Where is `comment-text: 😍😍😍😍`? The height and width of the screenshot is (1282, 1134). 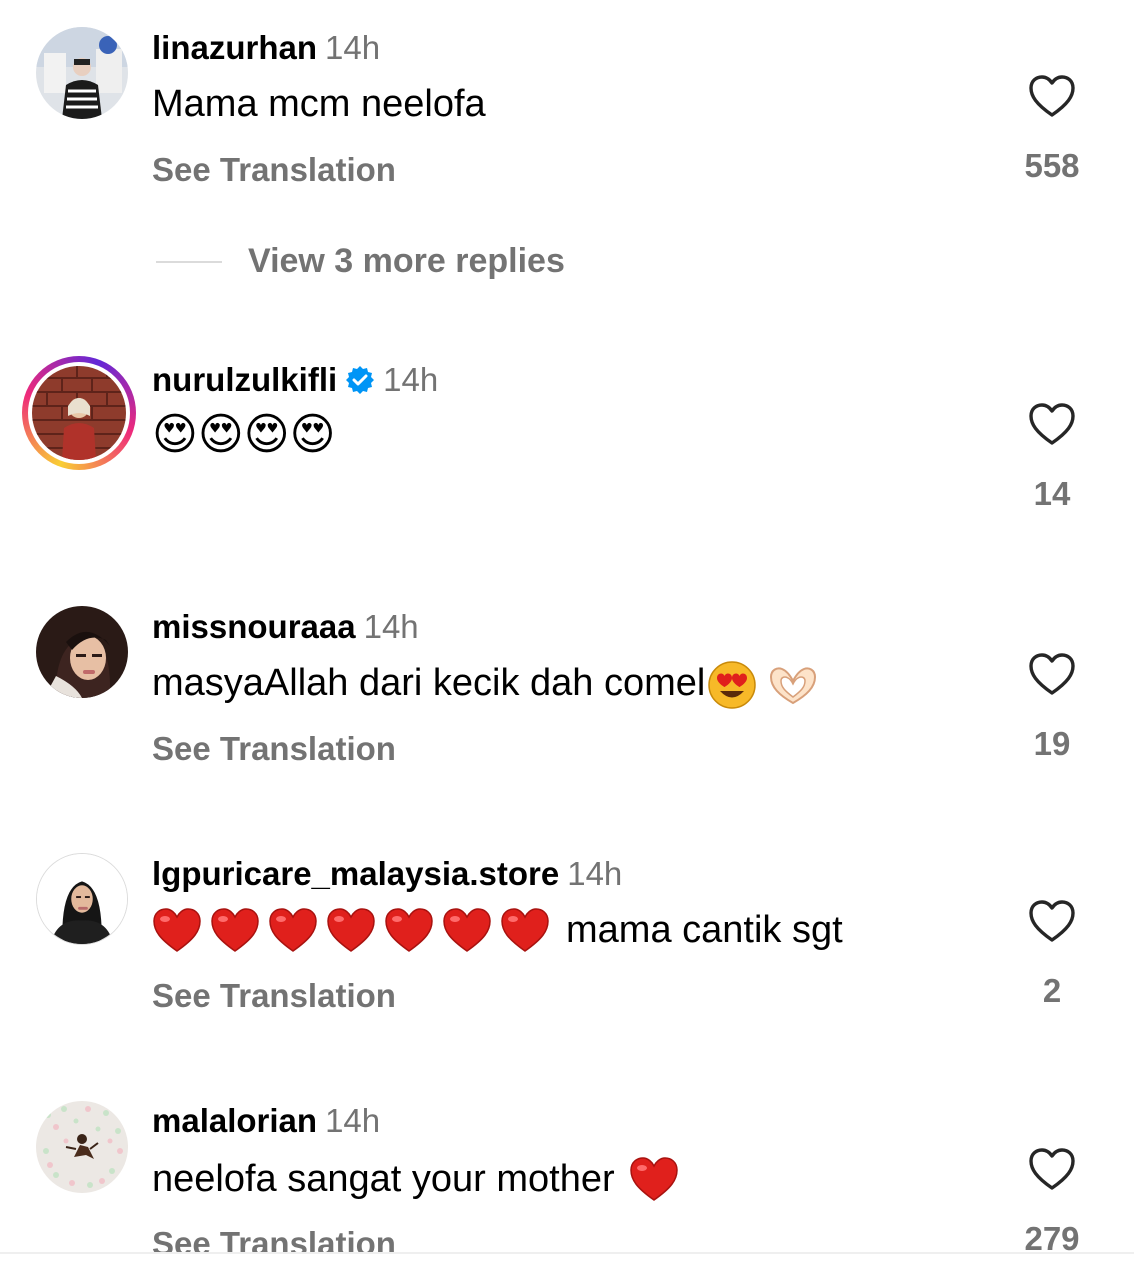 comment-text: 😍😍😍😍 is located at coordinates (244, 434).